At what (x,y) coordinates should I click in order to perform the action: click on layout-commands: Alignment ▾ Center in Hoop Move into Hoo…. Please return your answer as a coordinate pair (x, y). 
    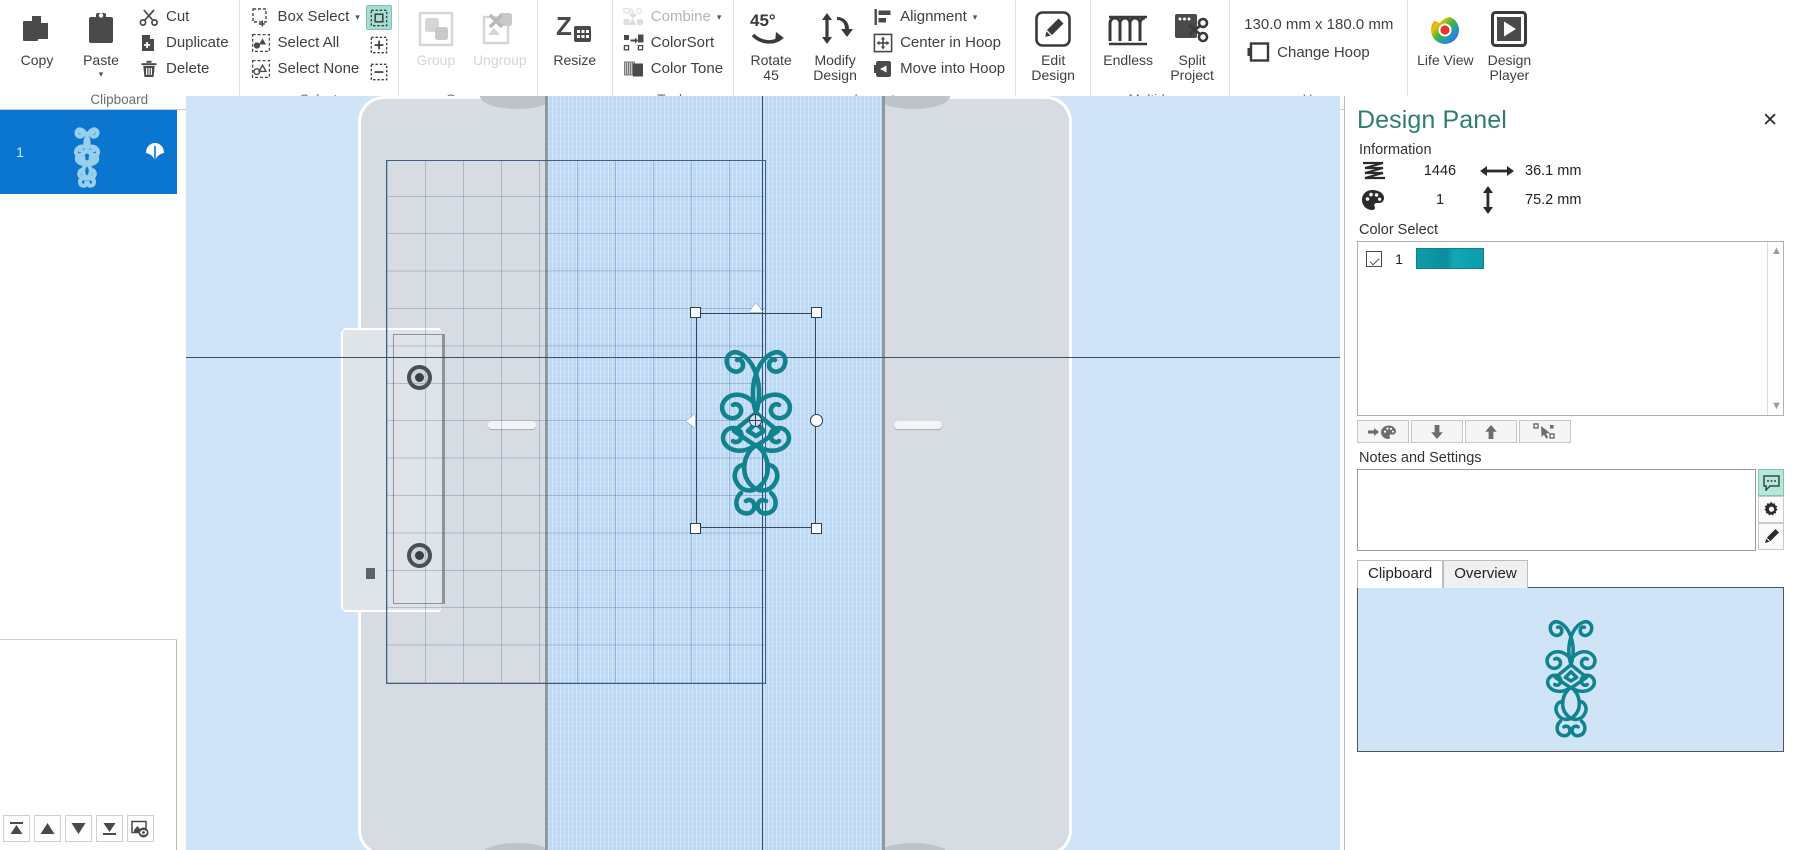
    Looking at the image, I should click on (938, 41).